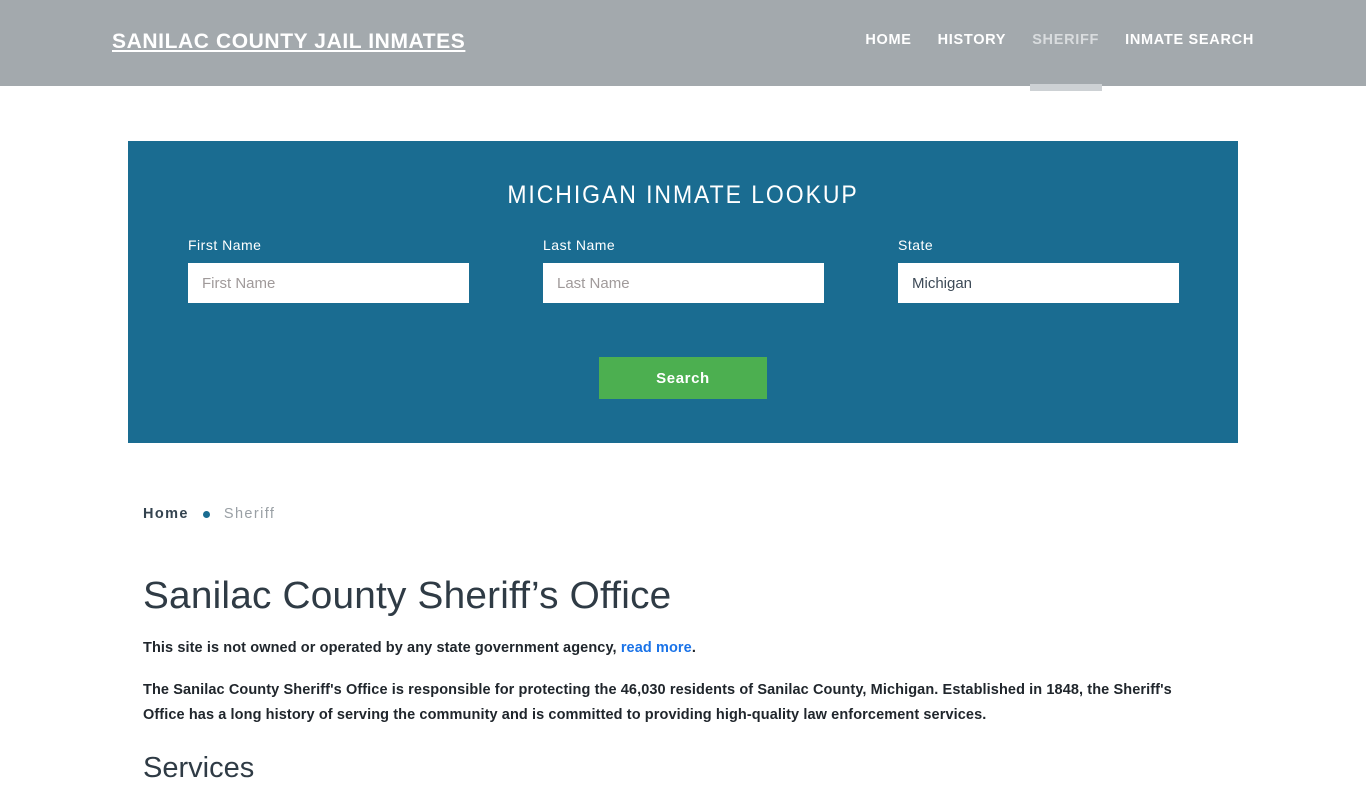  Describe the element at coordinates (1066, 87) in the screenshot. I see `active-nav-indicator` at that location.